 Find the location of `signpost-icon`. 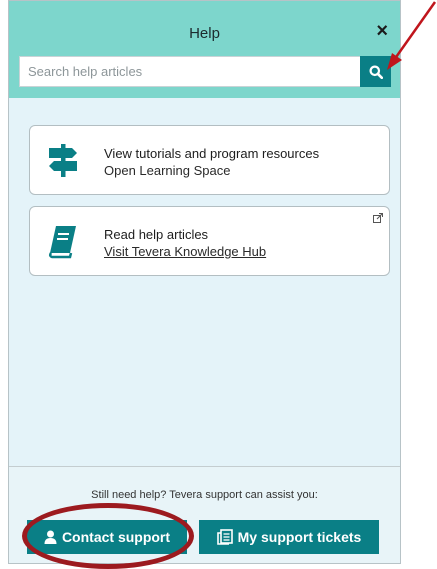

signpost-icon is located at coordinates (63, 160).